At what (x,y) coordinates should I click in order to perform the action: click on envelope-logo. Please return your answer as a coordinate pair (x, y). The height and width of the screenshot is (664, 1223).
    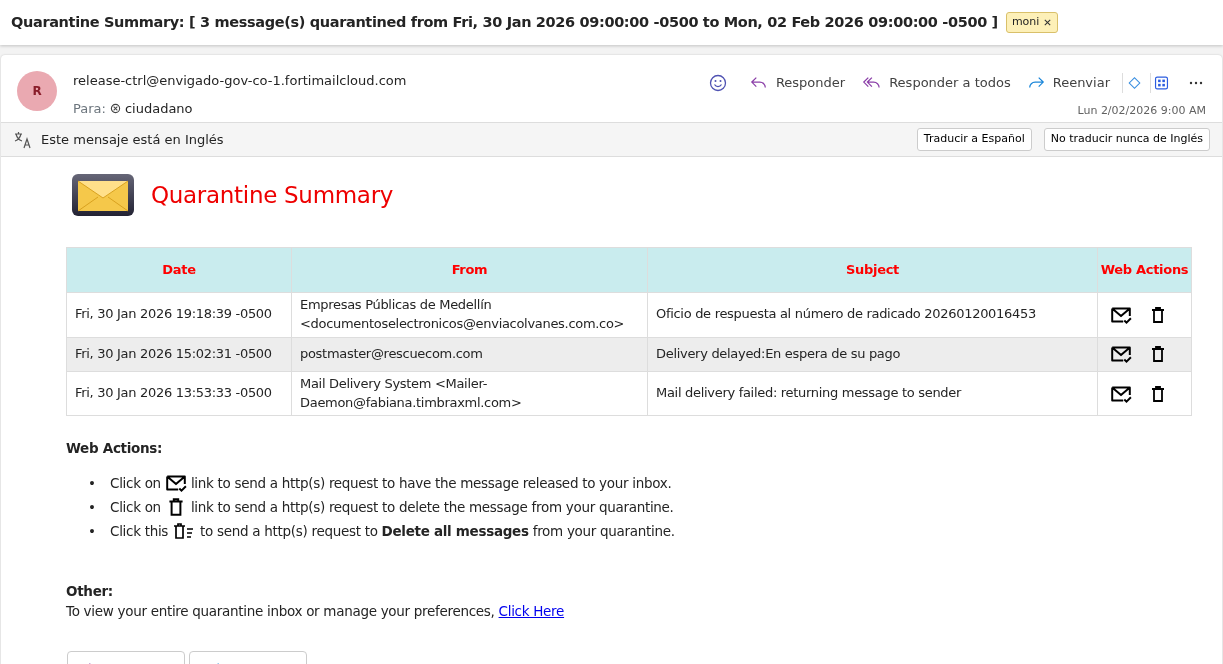
    Looking at the image, I should click on (103, 195).